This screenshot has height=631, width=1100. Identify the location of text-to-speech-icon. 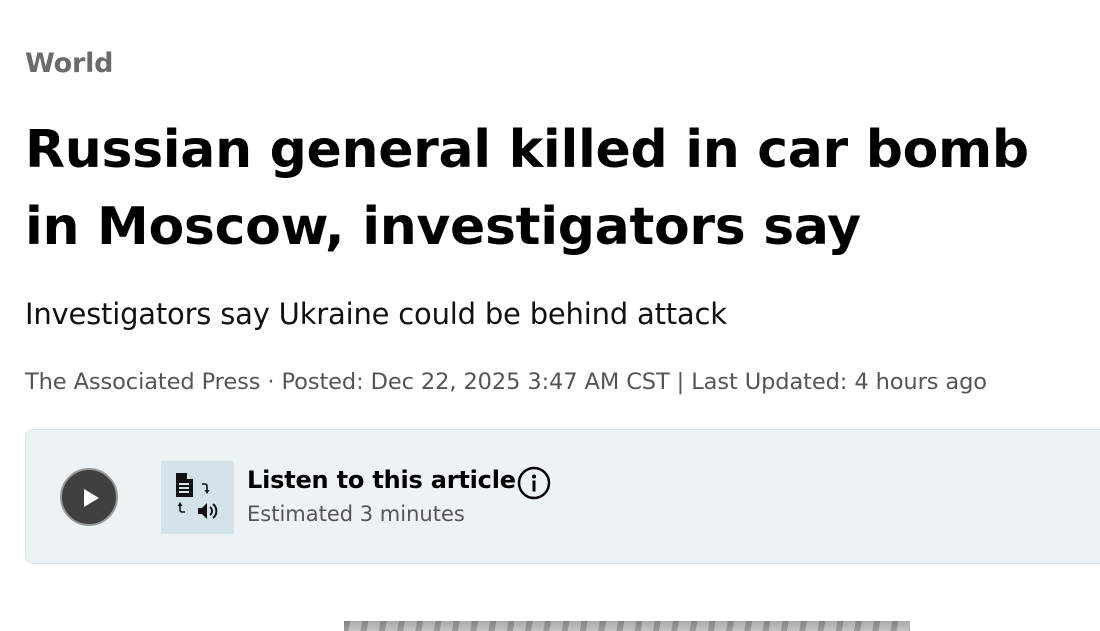
(197, 496).